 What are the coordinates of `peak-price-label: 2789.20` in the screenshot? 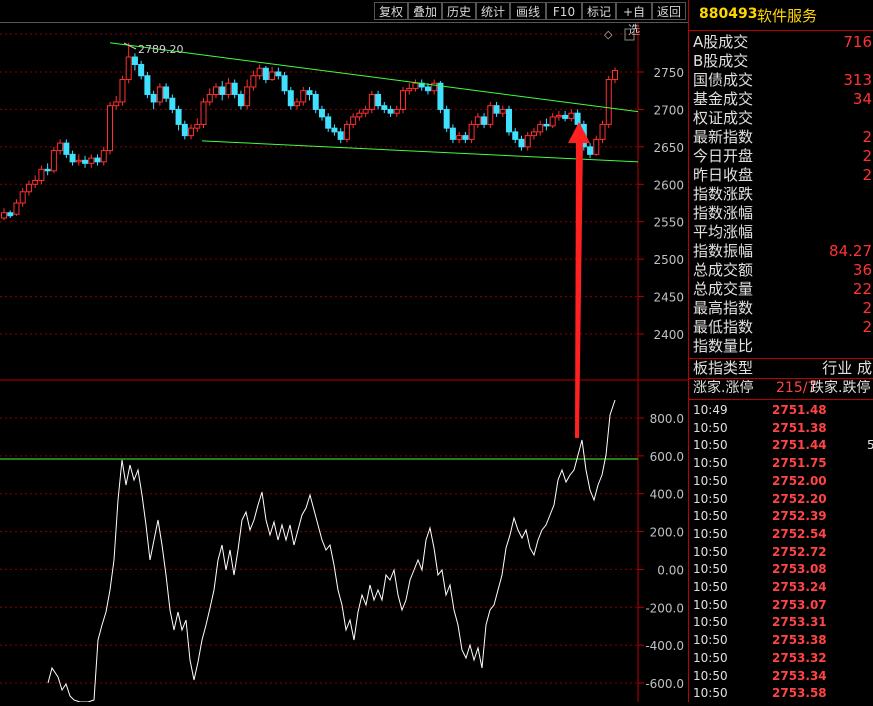 It's located at (161, 49).